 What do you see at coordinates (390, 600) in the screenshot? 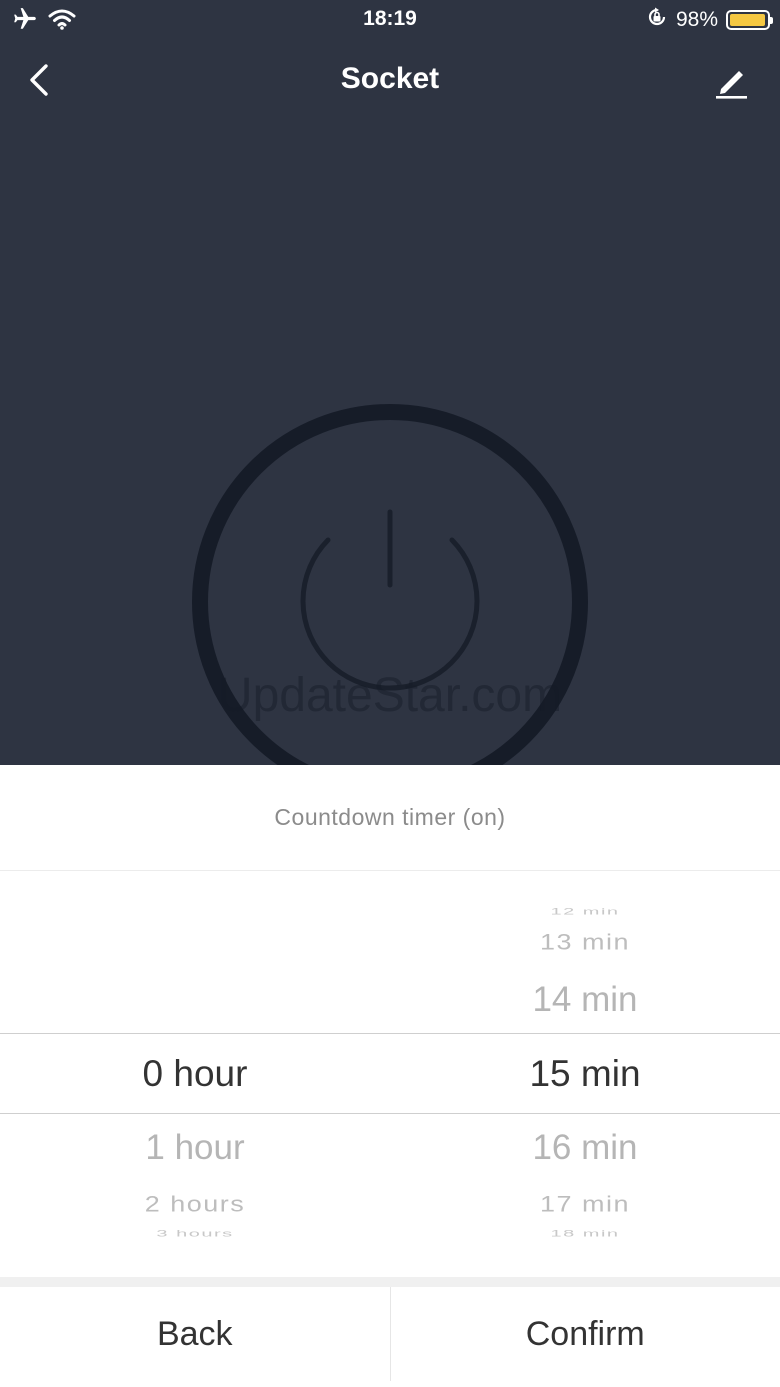
I see `power-icon` at bounding box center [390, 600].